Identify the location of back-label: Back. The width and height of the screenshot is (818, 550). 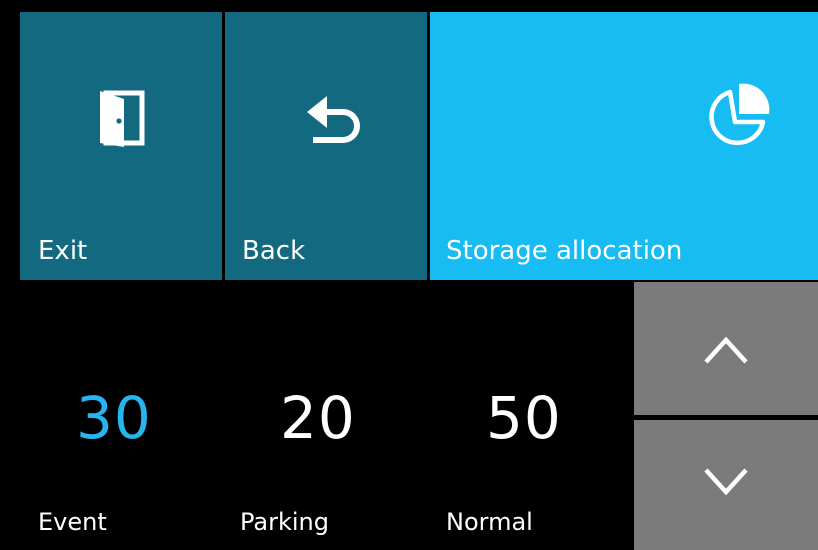
(274, 251).